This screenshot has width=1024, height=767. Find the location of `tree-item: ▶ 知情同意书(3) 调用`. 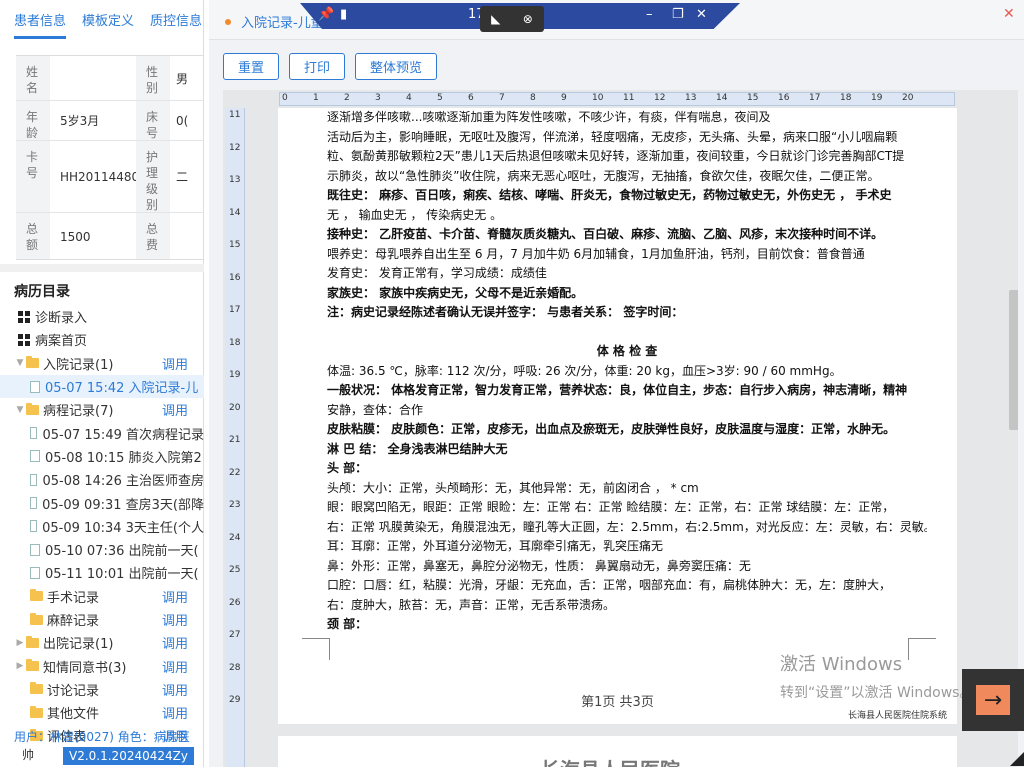

tree-item: ▶ 知情同意书(3) 调用 is located at coordinates (102, 665).